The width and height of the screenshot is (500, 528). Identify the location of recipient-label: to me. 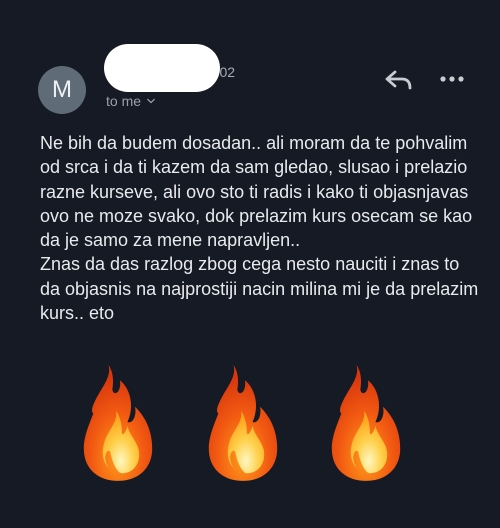
(124, 101).